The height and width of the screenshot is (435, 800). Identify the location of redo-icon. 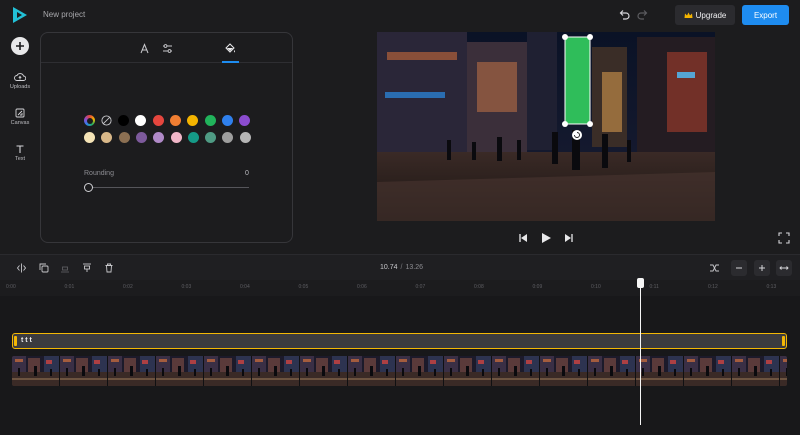
(643, 15).